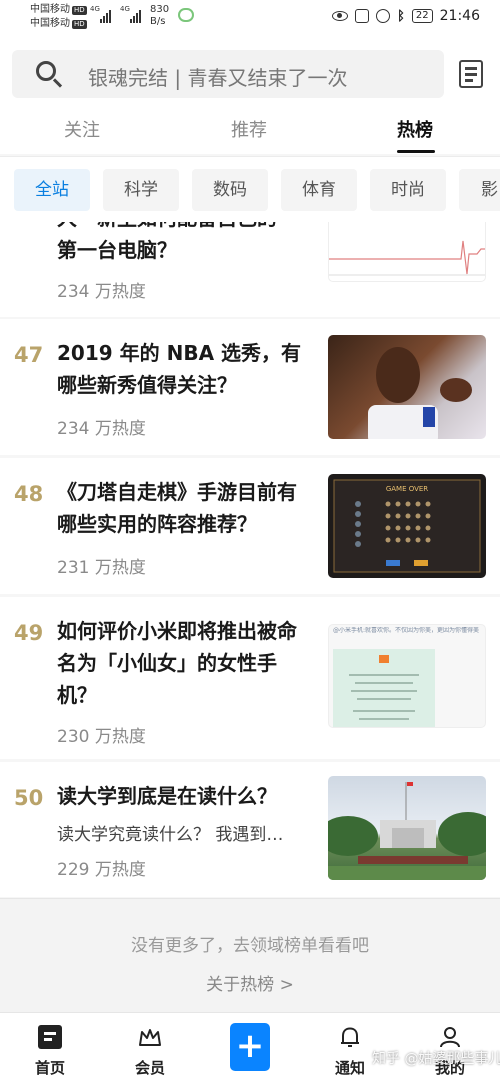  I want to click on about-hot-list-link: 关于热榜 >, so click(250, 982).